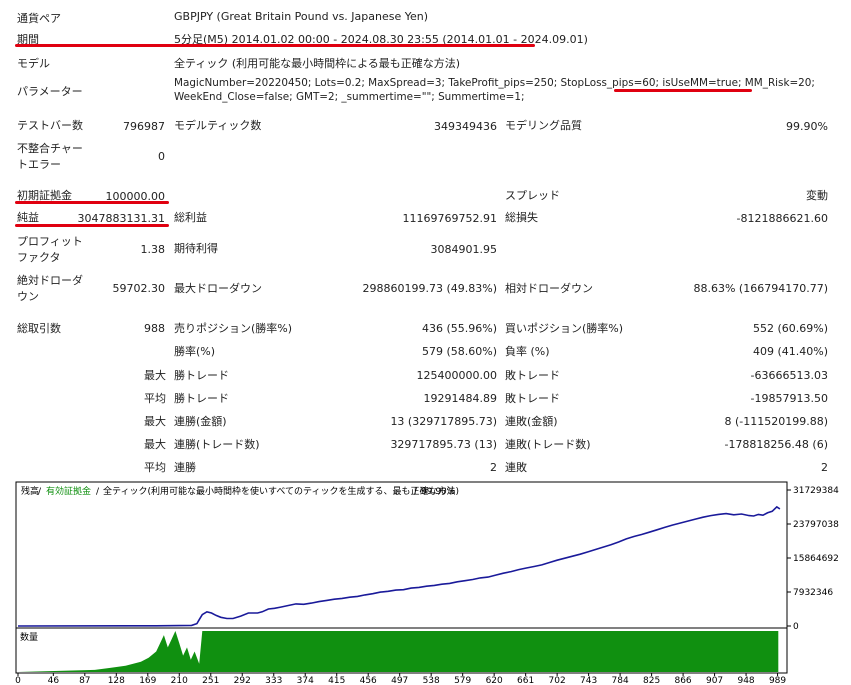 The height and width of the screenshot is (685, 851). What do you see at coordinates (190, 217) in the screenshot?
I see `grossprofit-label: 総利益` at bounding box center [190, 217].